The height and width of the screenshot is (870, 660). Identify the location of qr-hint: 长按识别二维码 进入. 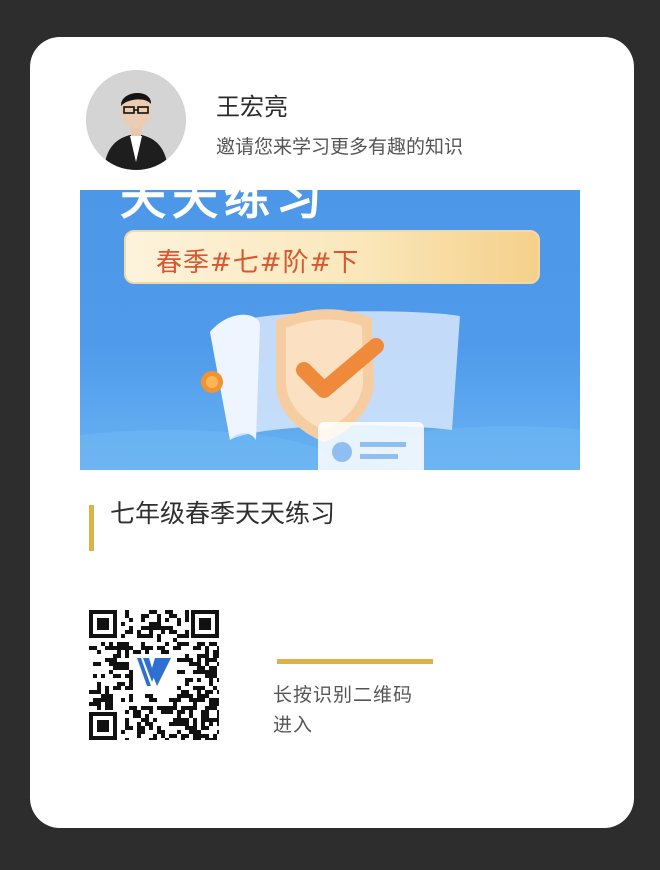
(373, 710).